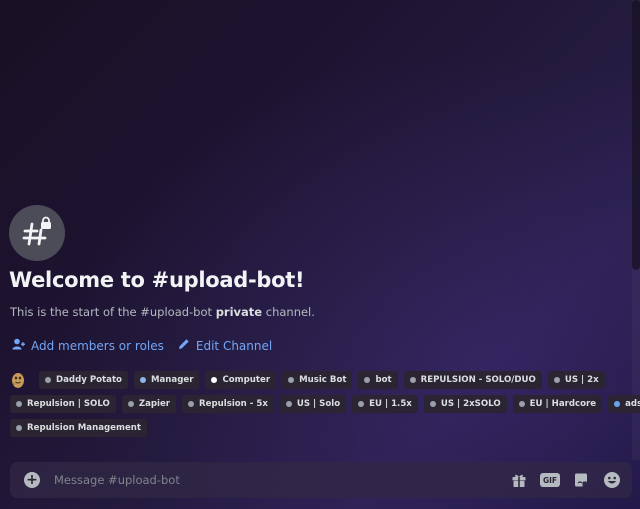  I want to click on role-label: US | 2x, so click(581, 380).